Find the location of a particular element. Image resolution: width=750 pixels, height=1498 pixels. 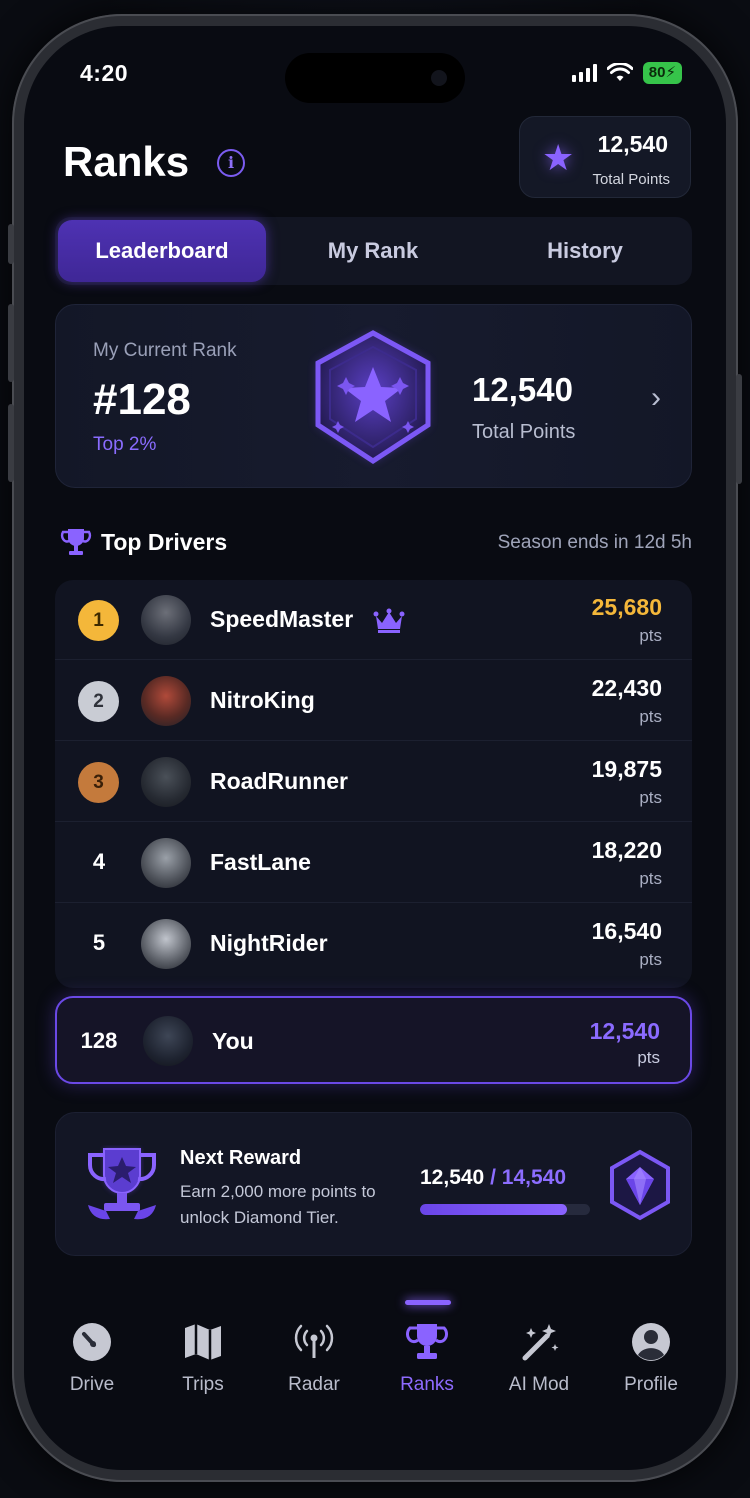

volume-up-button is located at coordinates (11, 343).